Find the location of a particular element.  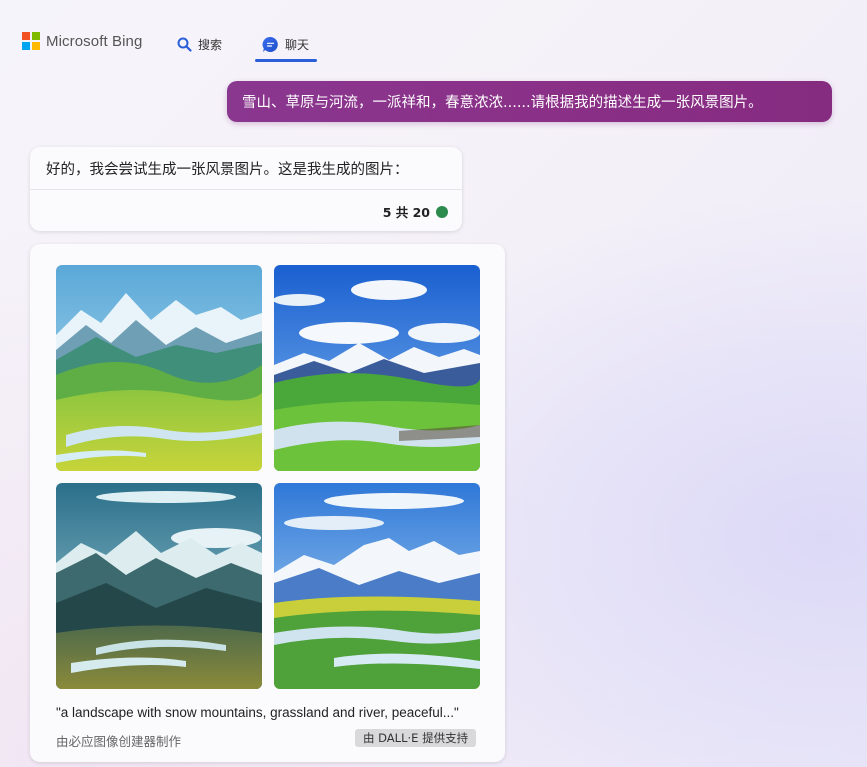

bot-message: 好的，我会尝试生成一张风景图片。这是我生成的图片： 5 共 20 is located at coordinates (246, 189).